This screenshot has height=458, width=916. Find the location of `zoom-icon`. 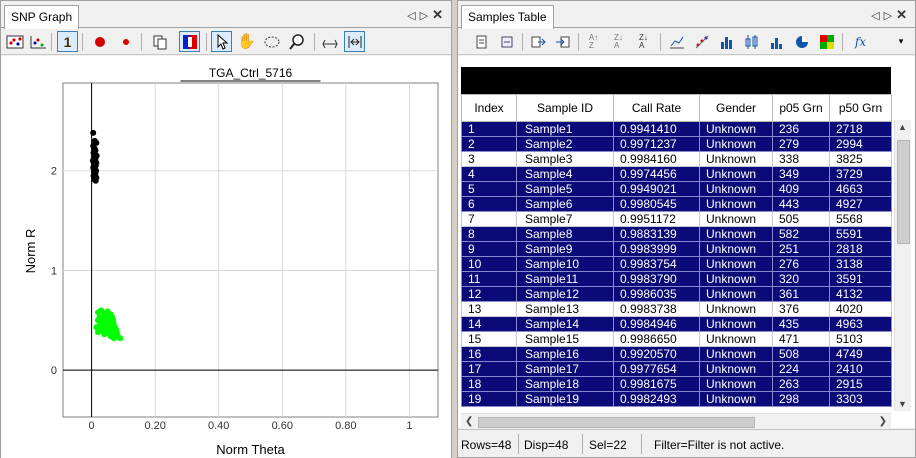

zoom-icon is located at coordinates (296, 41).